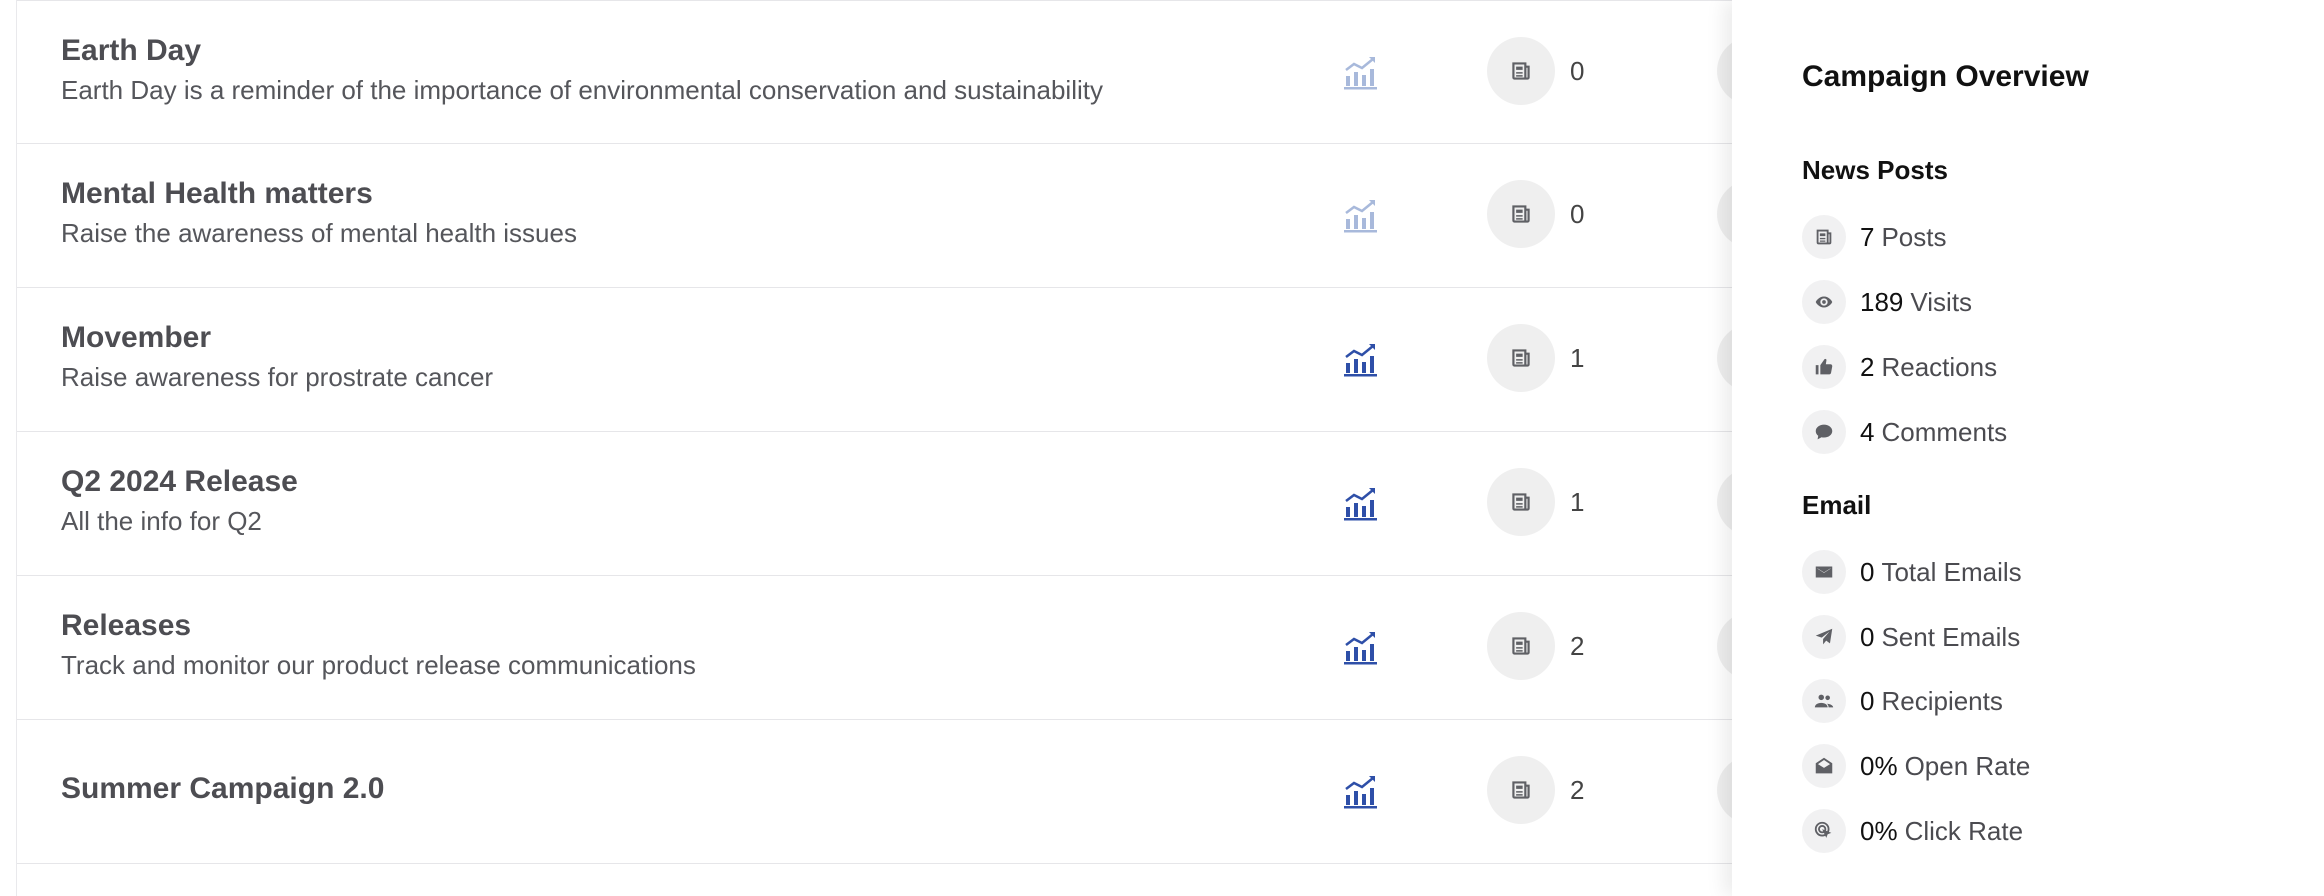 The image size is (2324, 896). I want to click on stat-comments: 4 Comments, so click(1904, 432).